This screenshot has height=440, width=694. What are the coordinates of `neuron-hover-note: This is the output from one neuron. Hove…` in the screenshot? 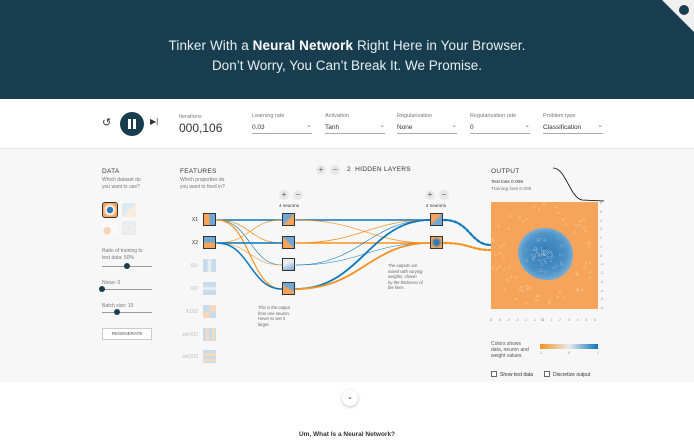 It's located at (274, 316).